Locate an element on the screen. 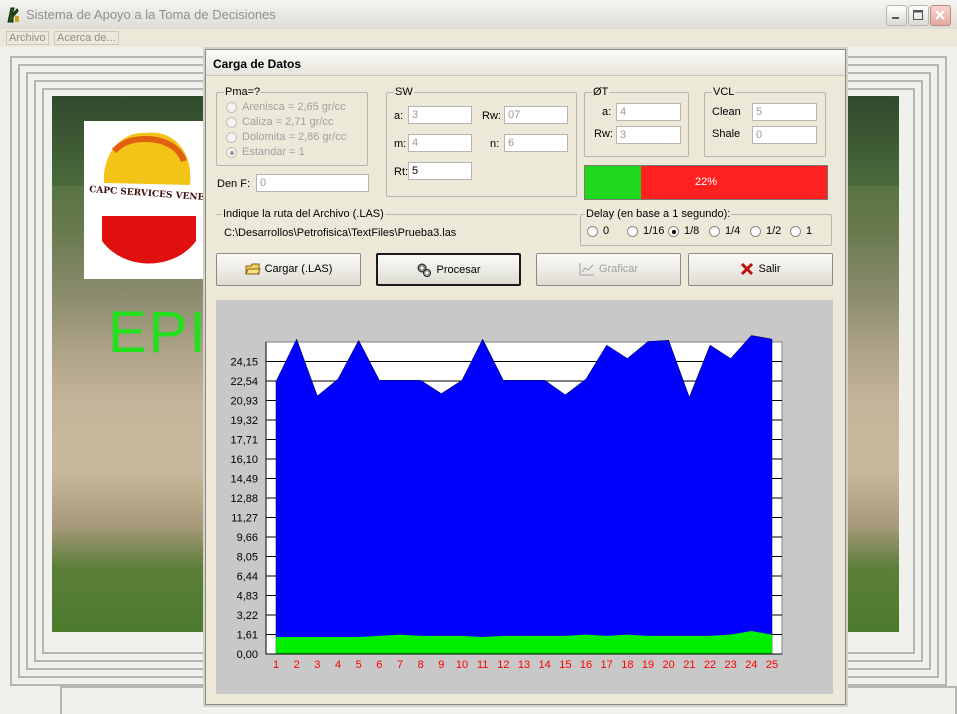 The width and height of the screenshot is (957, 714). x-tick-label: 19 is located at coordinates (648, 665).